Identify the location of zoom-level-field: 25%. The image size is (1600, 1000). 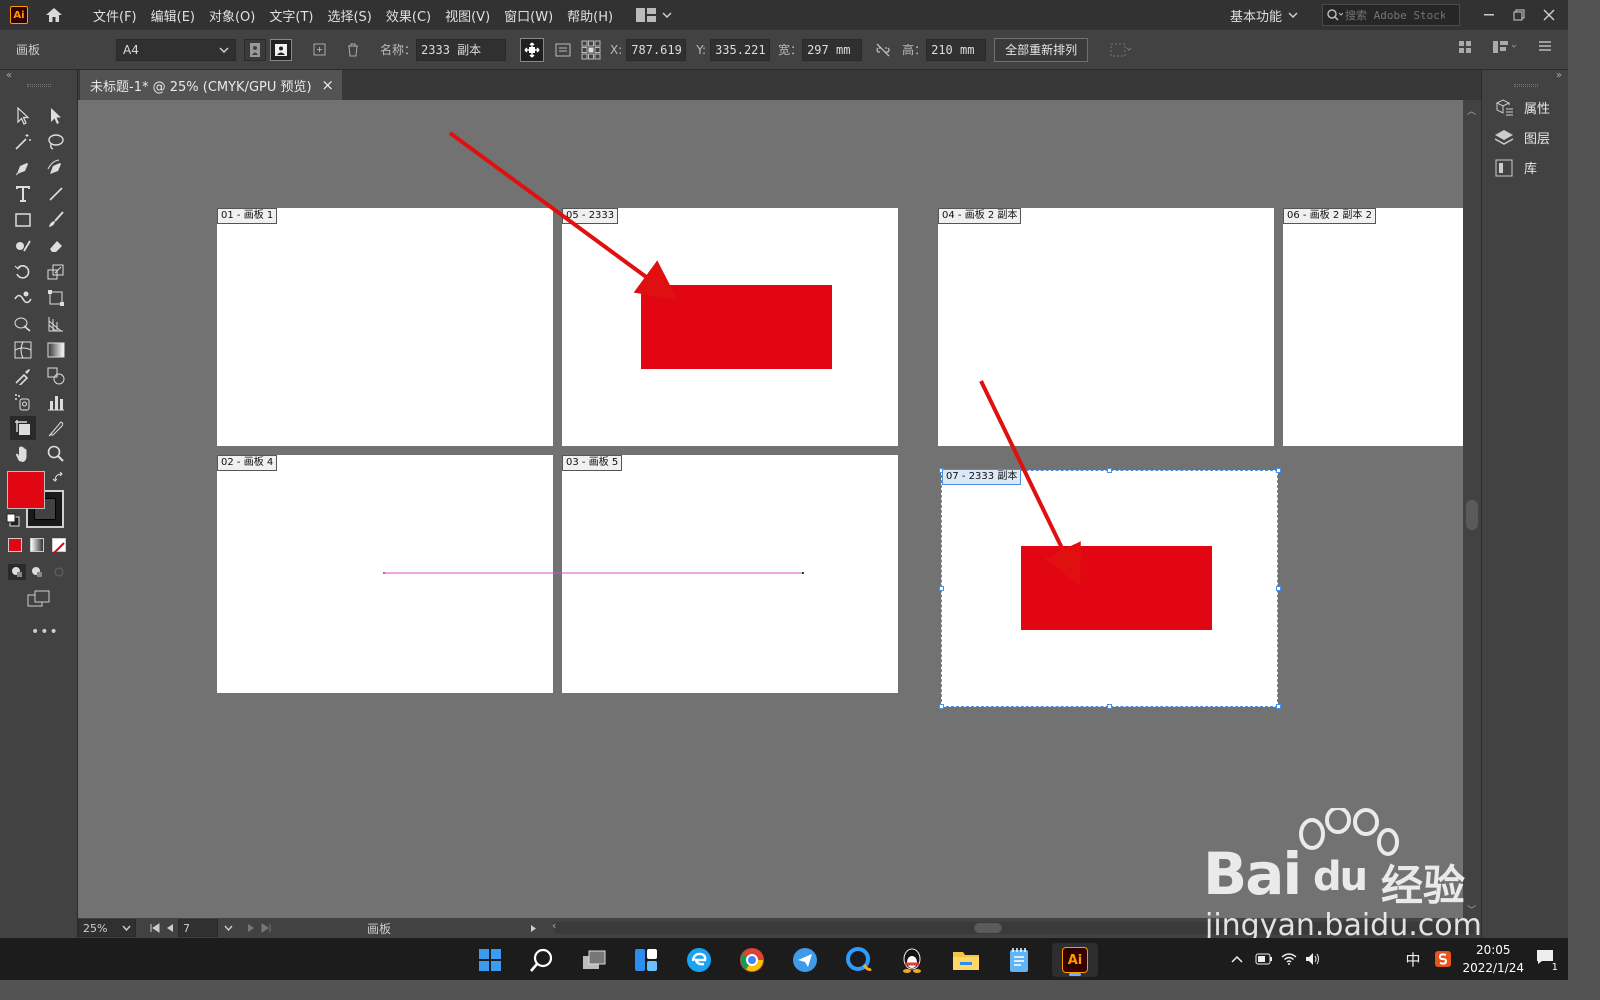
(107, 928).